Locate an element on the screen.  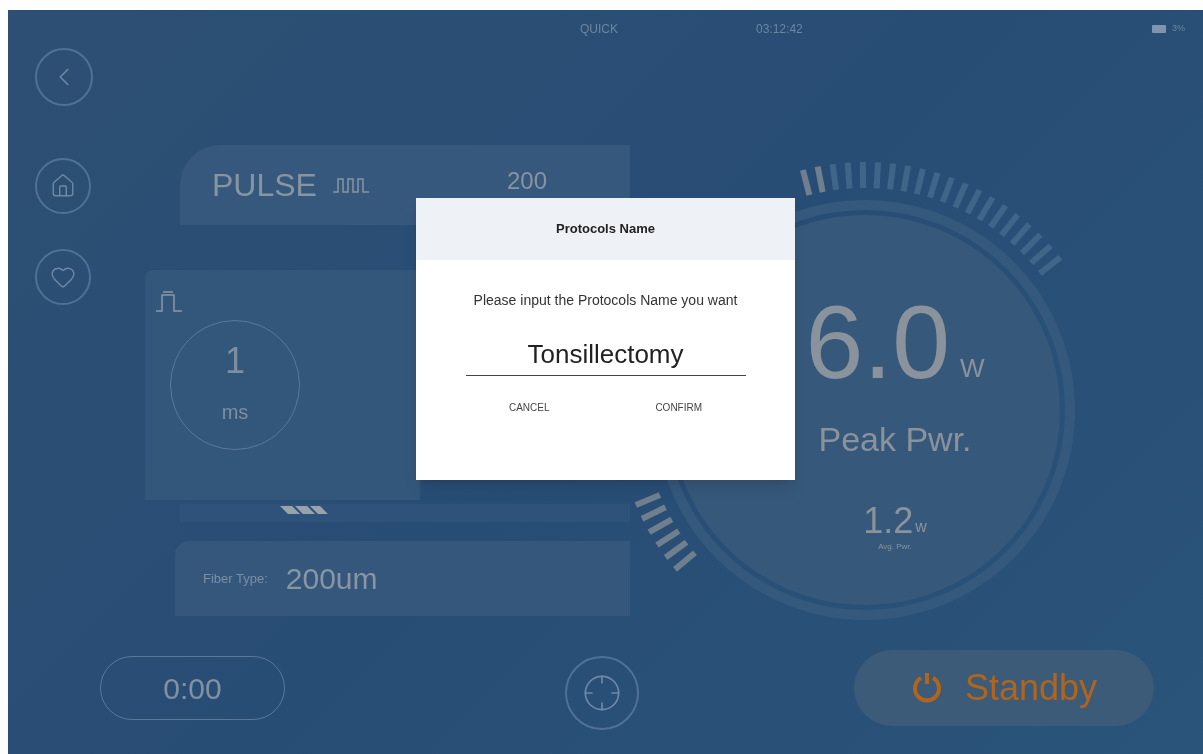
fiber-type-label: Fiber Type: is located at coordinates (235, 578).